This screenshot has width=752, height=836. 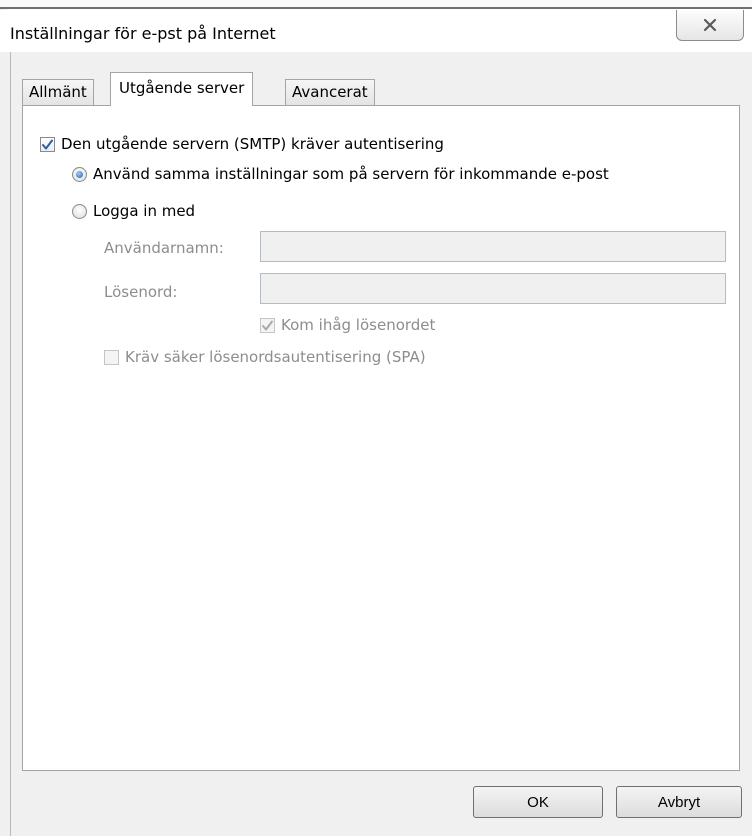 I want to click on password-input, so click(x=493, y=288).